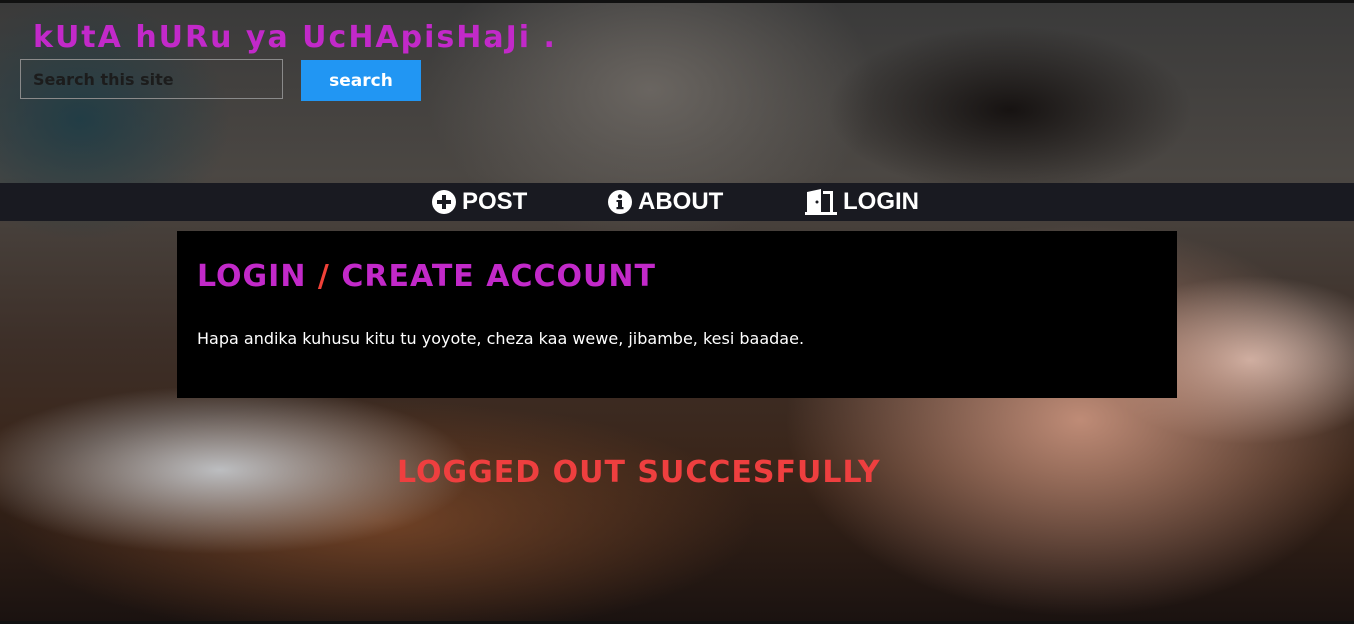 The width and height of the screenshot is (1354, 624). I want to click on status-message: LOGGED OUT SUCCESFULLY, so click(639, 472).